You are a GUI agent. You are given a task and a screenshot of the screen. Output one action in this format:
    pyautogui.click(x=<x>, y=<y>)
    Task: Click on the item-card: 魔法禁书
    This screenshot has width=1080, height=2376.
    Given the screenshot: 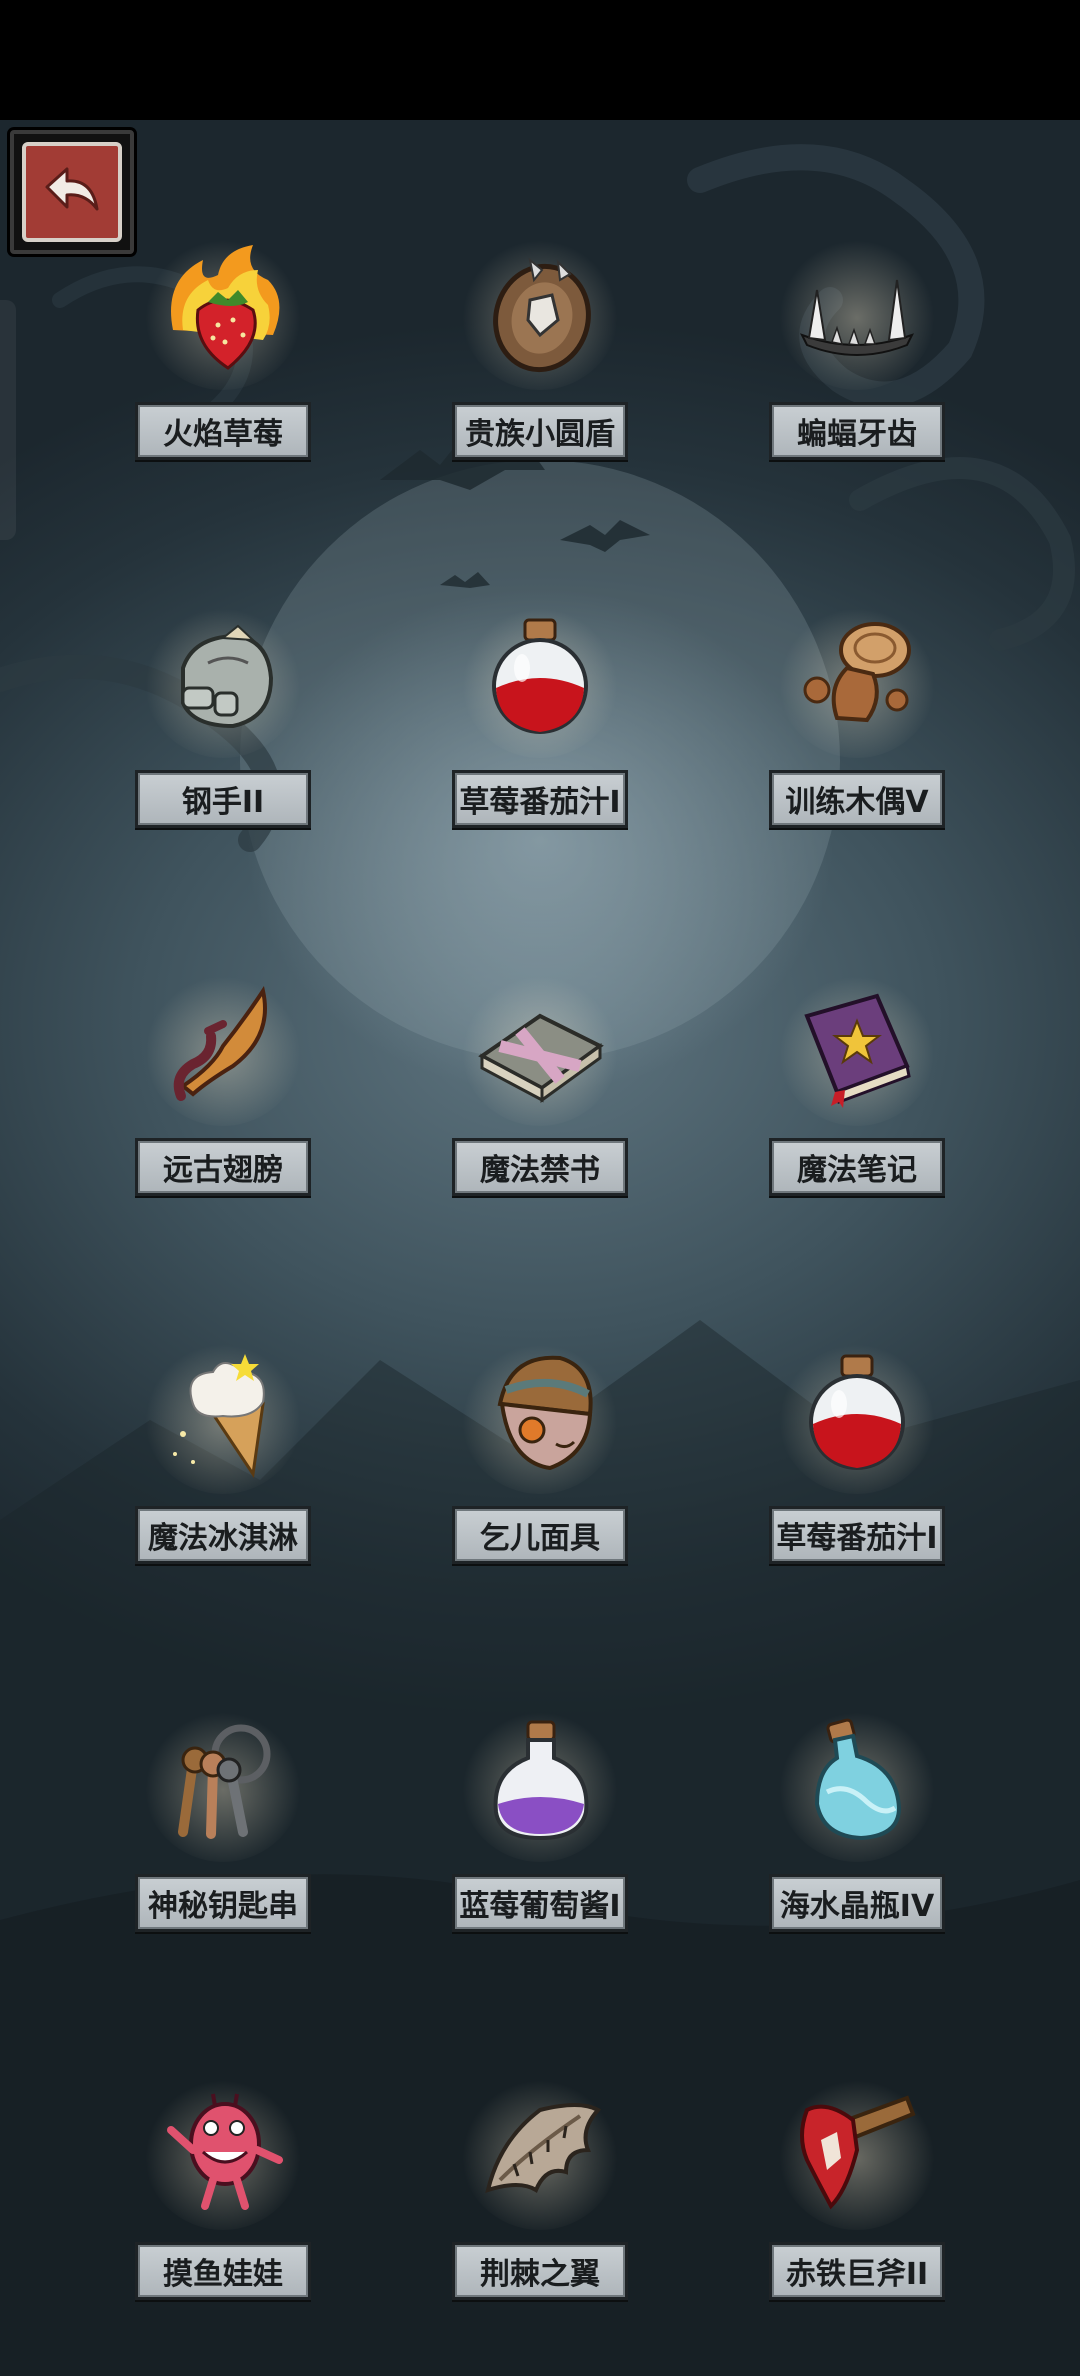 What is the action you would take?
    pyautogui.click(x=540, y=1126)
    